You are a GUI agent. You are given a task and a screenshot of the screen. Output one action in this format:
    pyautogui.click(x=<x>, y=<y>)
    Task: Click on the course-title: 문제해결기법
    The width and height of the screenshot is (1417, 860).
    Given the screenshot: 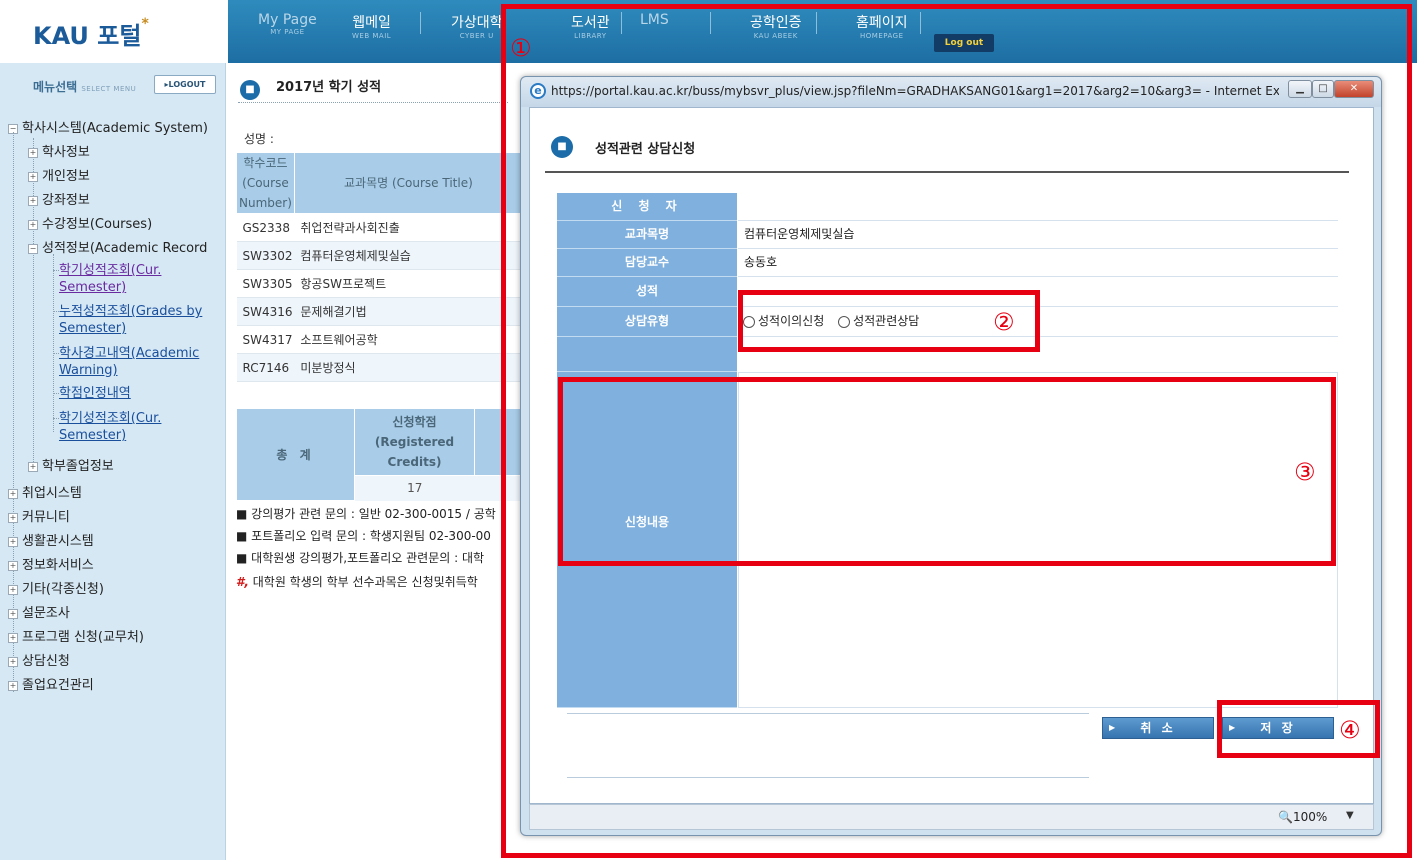 What is the action you would take?
    pyautogui.click(x=408, y=311)
    